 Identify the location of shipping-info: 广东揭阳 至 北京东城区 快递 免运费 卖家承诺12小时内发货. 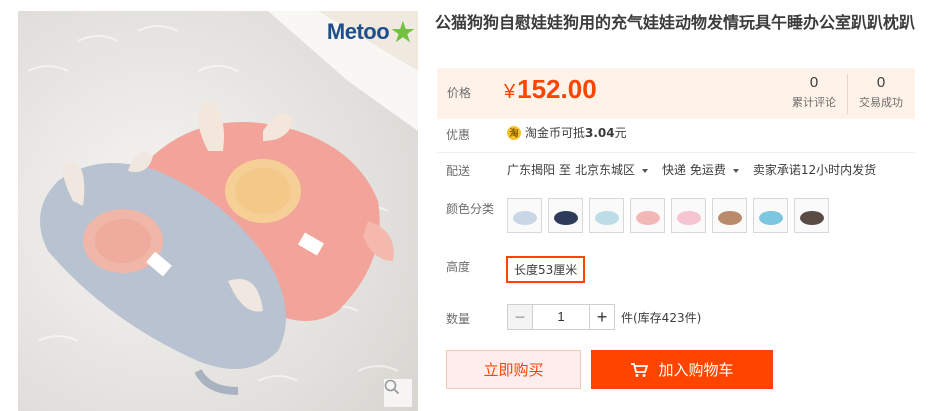
(693, 169).